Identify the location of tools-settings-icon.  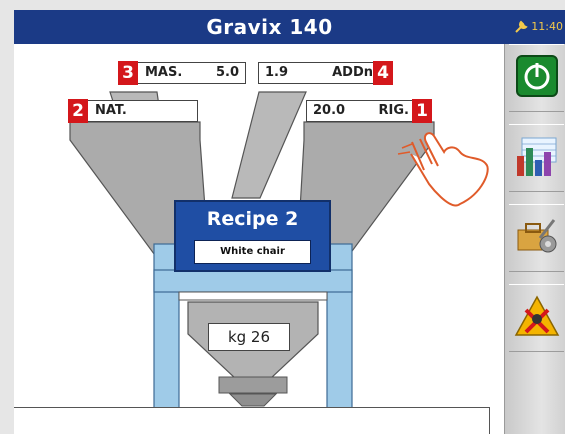
(537, 238).